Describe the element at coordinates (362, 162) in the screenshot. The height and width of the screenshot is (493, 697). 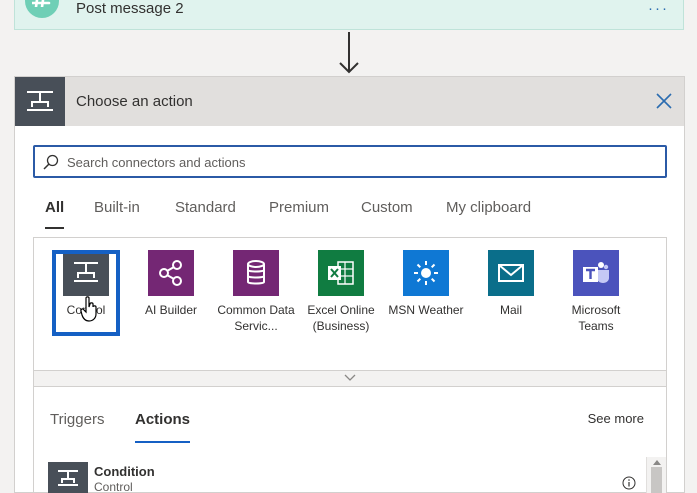
I see `search-input` at that location.